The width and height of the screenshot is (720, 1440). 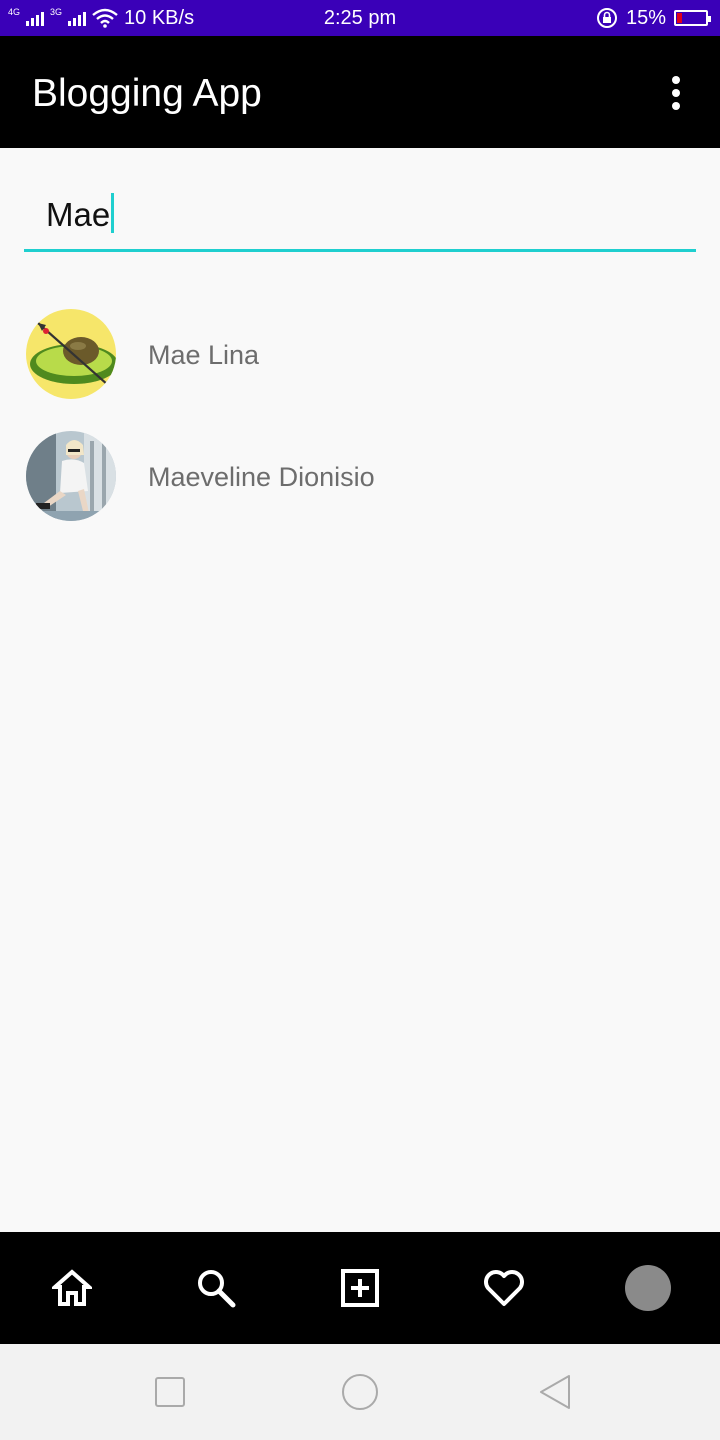 I want to click on person-avatar-image, so click(x=71, y=476).